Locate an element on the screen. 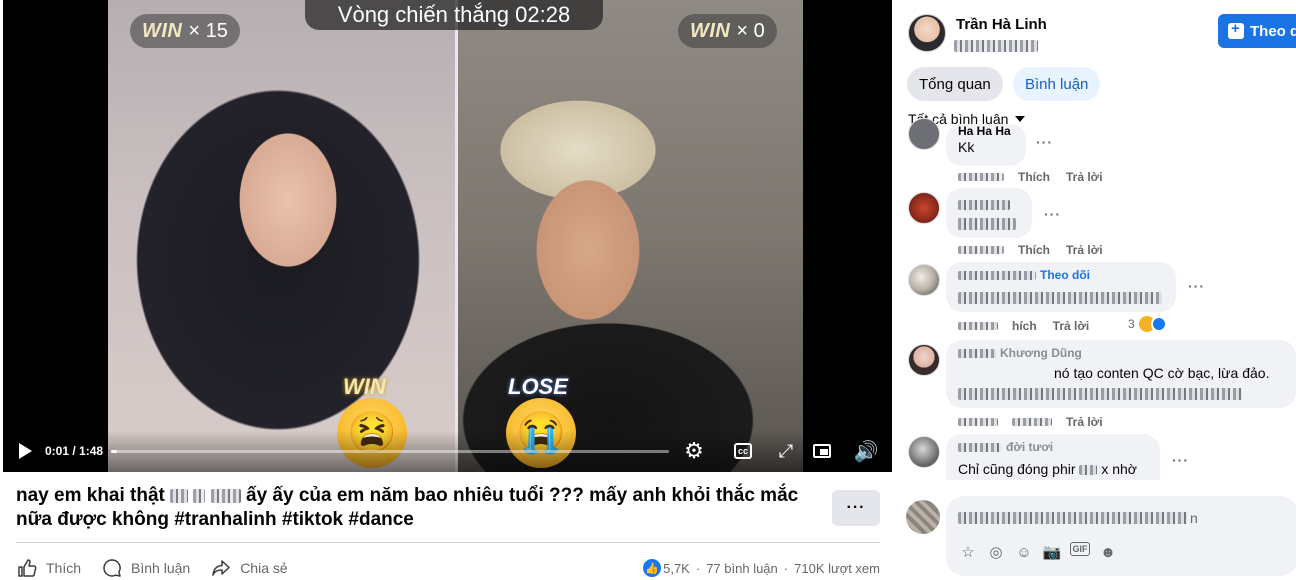  comment-reactions: 3 is located at coordinates (1147, 324).